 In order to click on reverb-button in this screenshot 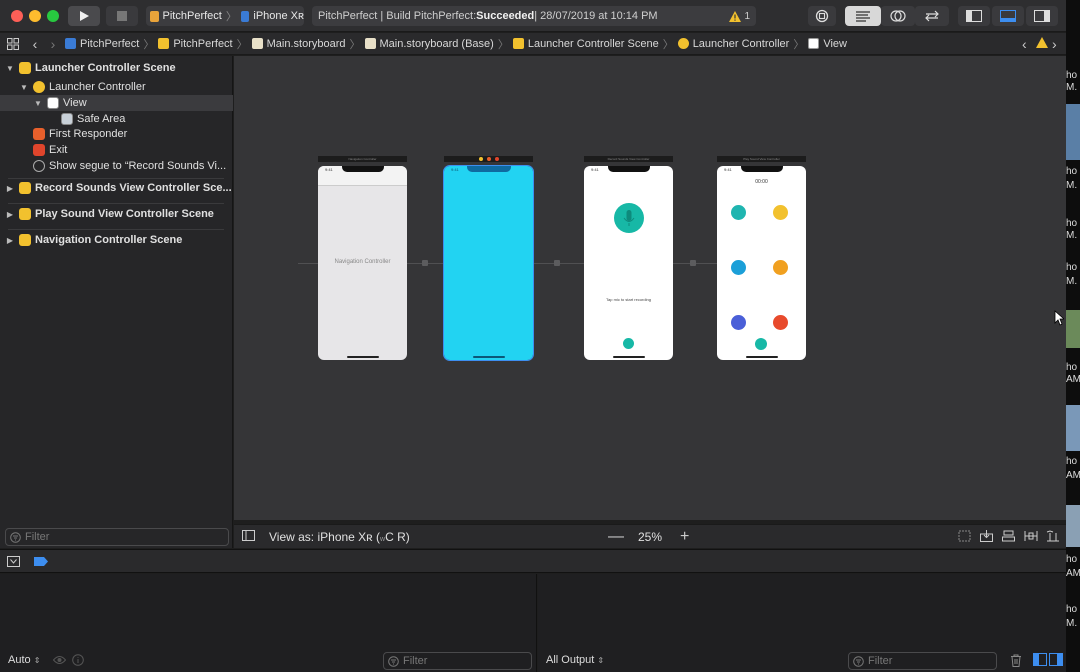, I will do `click(780, 322)`.